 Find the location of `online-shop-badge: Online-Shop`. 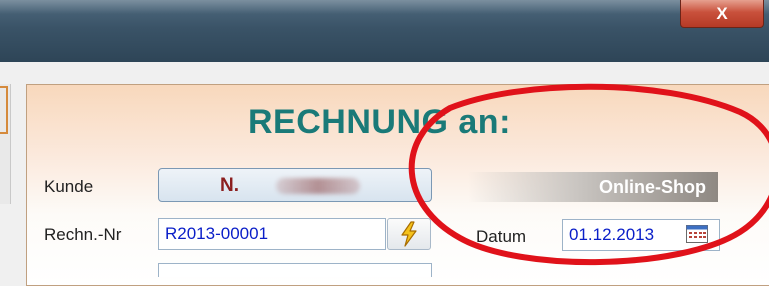

online-shop-badge: Online-Shop is located at coordinates (593, 187).